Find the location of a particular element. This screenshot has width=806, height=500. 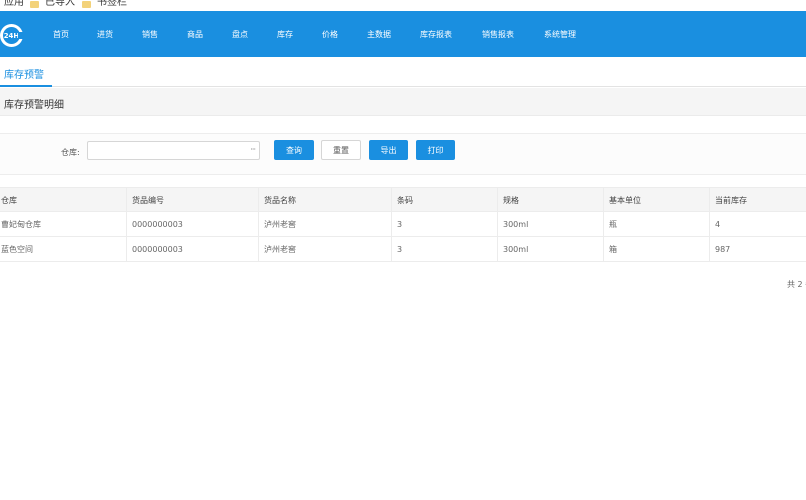

bookmark-apps: 应用 is located at coordinates (14, 4).